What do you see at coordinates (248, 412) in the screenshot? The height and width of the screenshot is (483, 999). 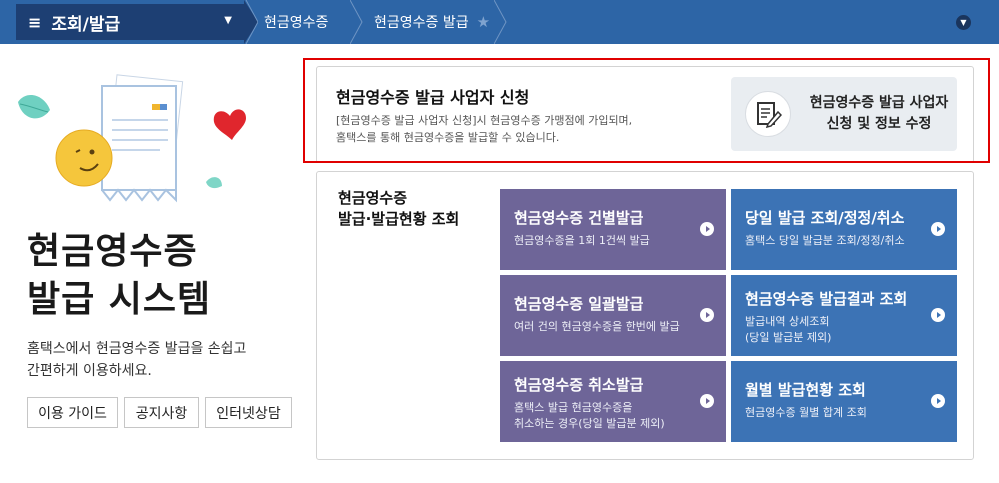 I see `online-consult-button: 인터넷상담` at bounding box center [248, 412].